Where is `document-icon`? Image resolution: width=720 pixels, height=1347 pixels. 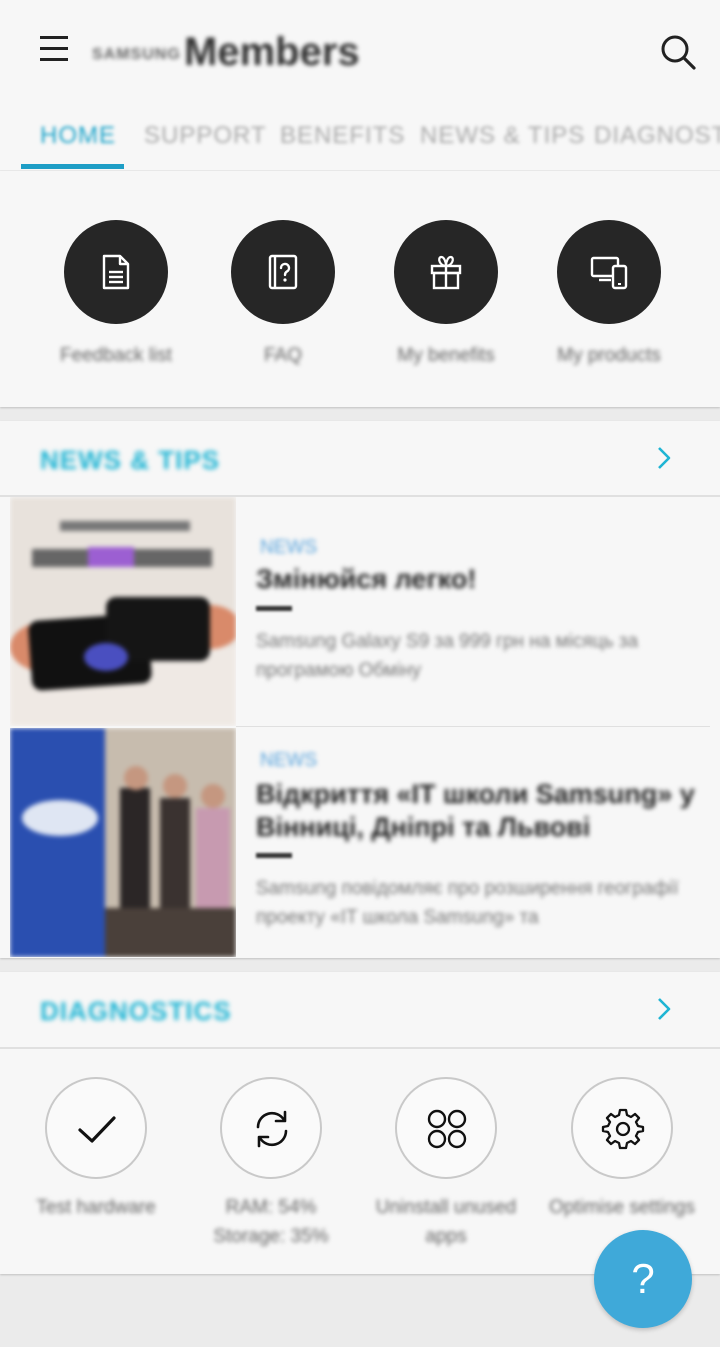 document-icon is located at coordinates (116, 272).